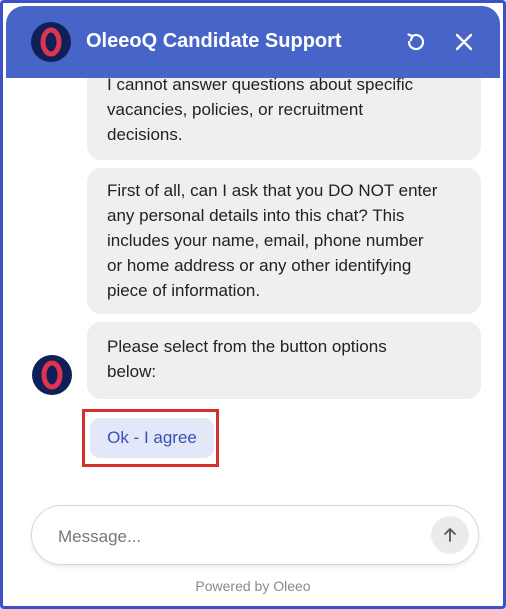  I want to click on send-button, so click(450, 535).